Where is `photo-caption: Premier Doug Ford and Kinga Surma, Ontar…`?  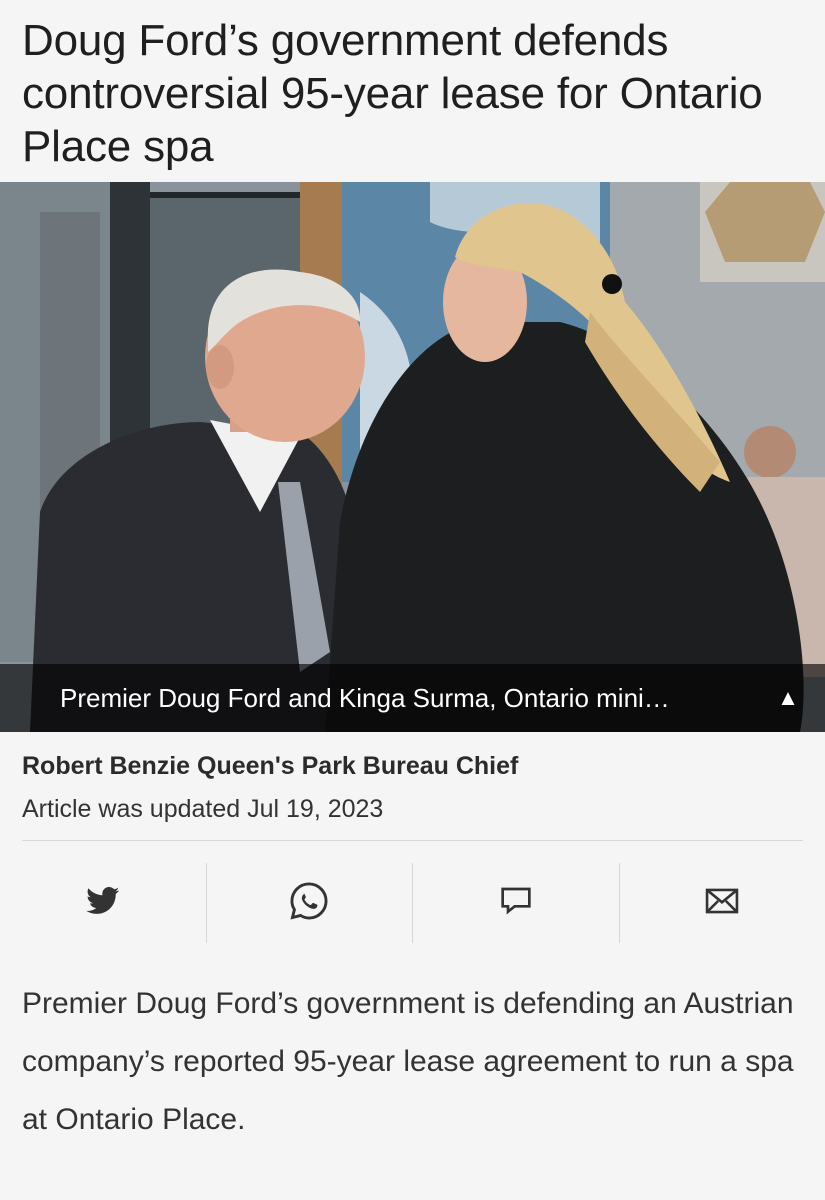 photo-caption: Premier Doug Ford and Kinga Surma, Ontar… is located at coordinates (365, 697).